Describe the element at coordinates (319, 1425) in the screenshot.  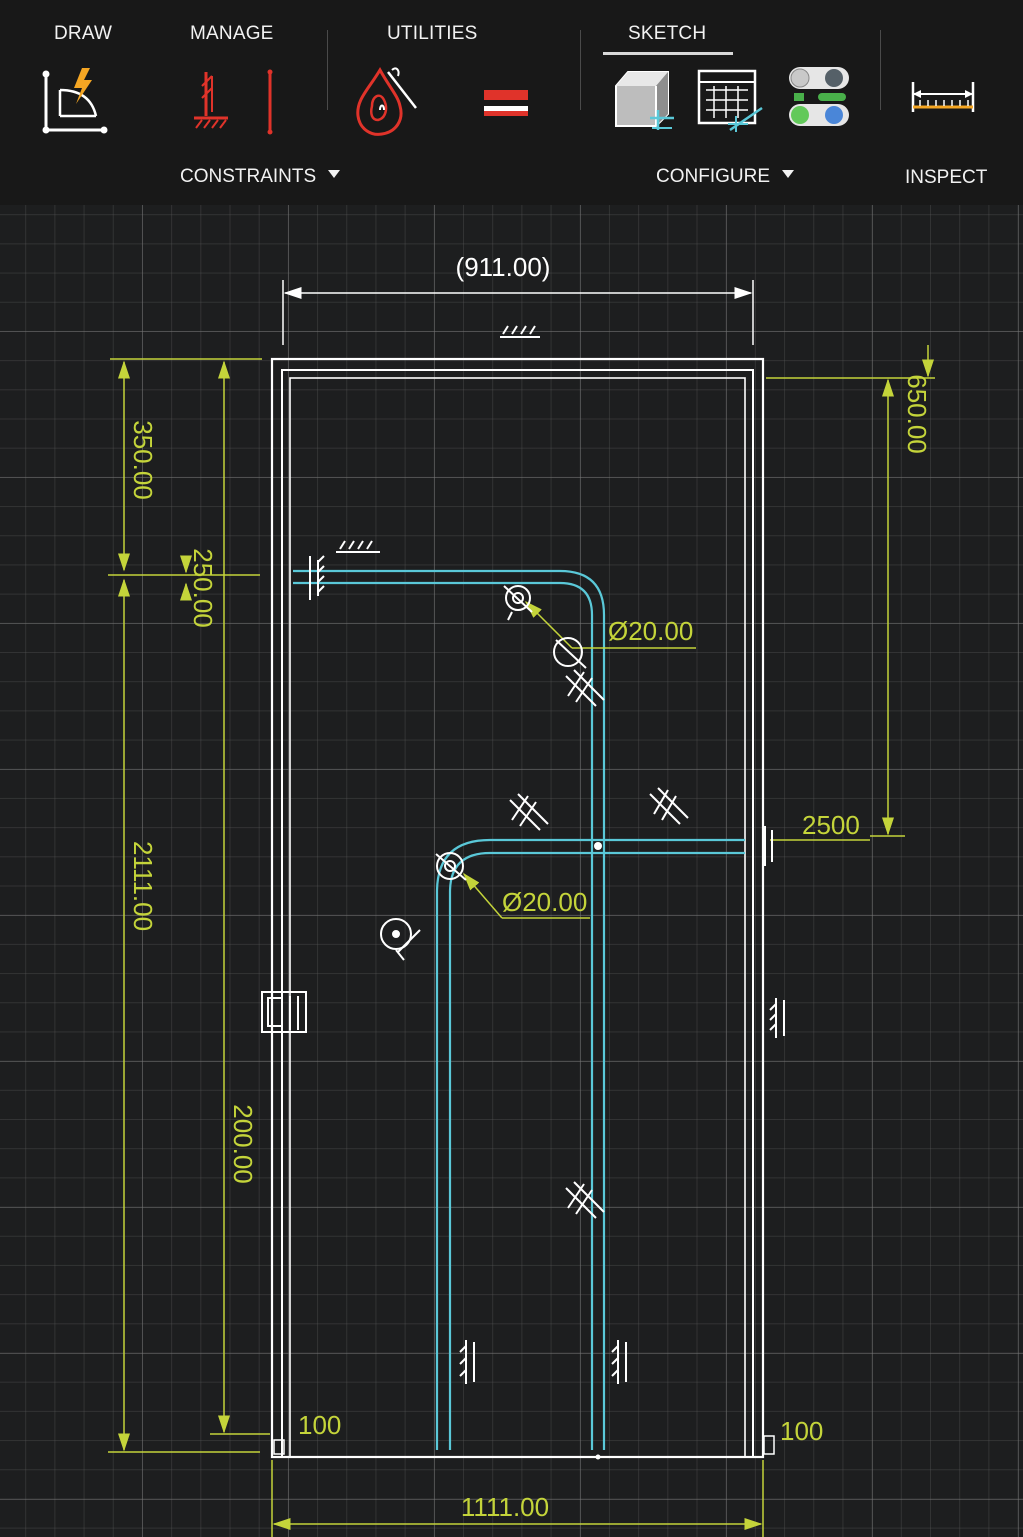
I see `dimension-text-bottom-left: 100` at that location.